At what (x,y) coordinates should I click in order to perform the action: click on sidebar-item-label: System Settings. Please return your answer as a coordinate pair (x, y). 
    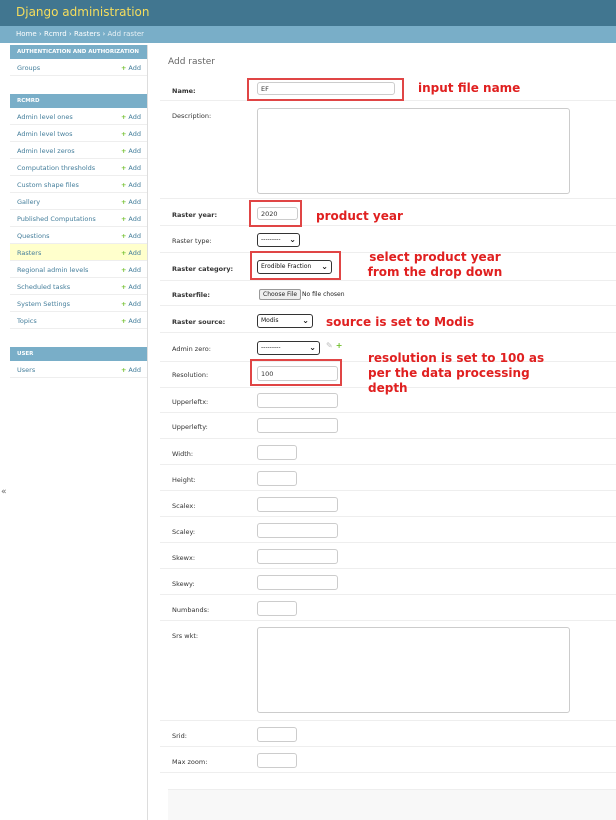
    Looking at the image, I should click on (43, 304).